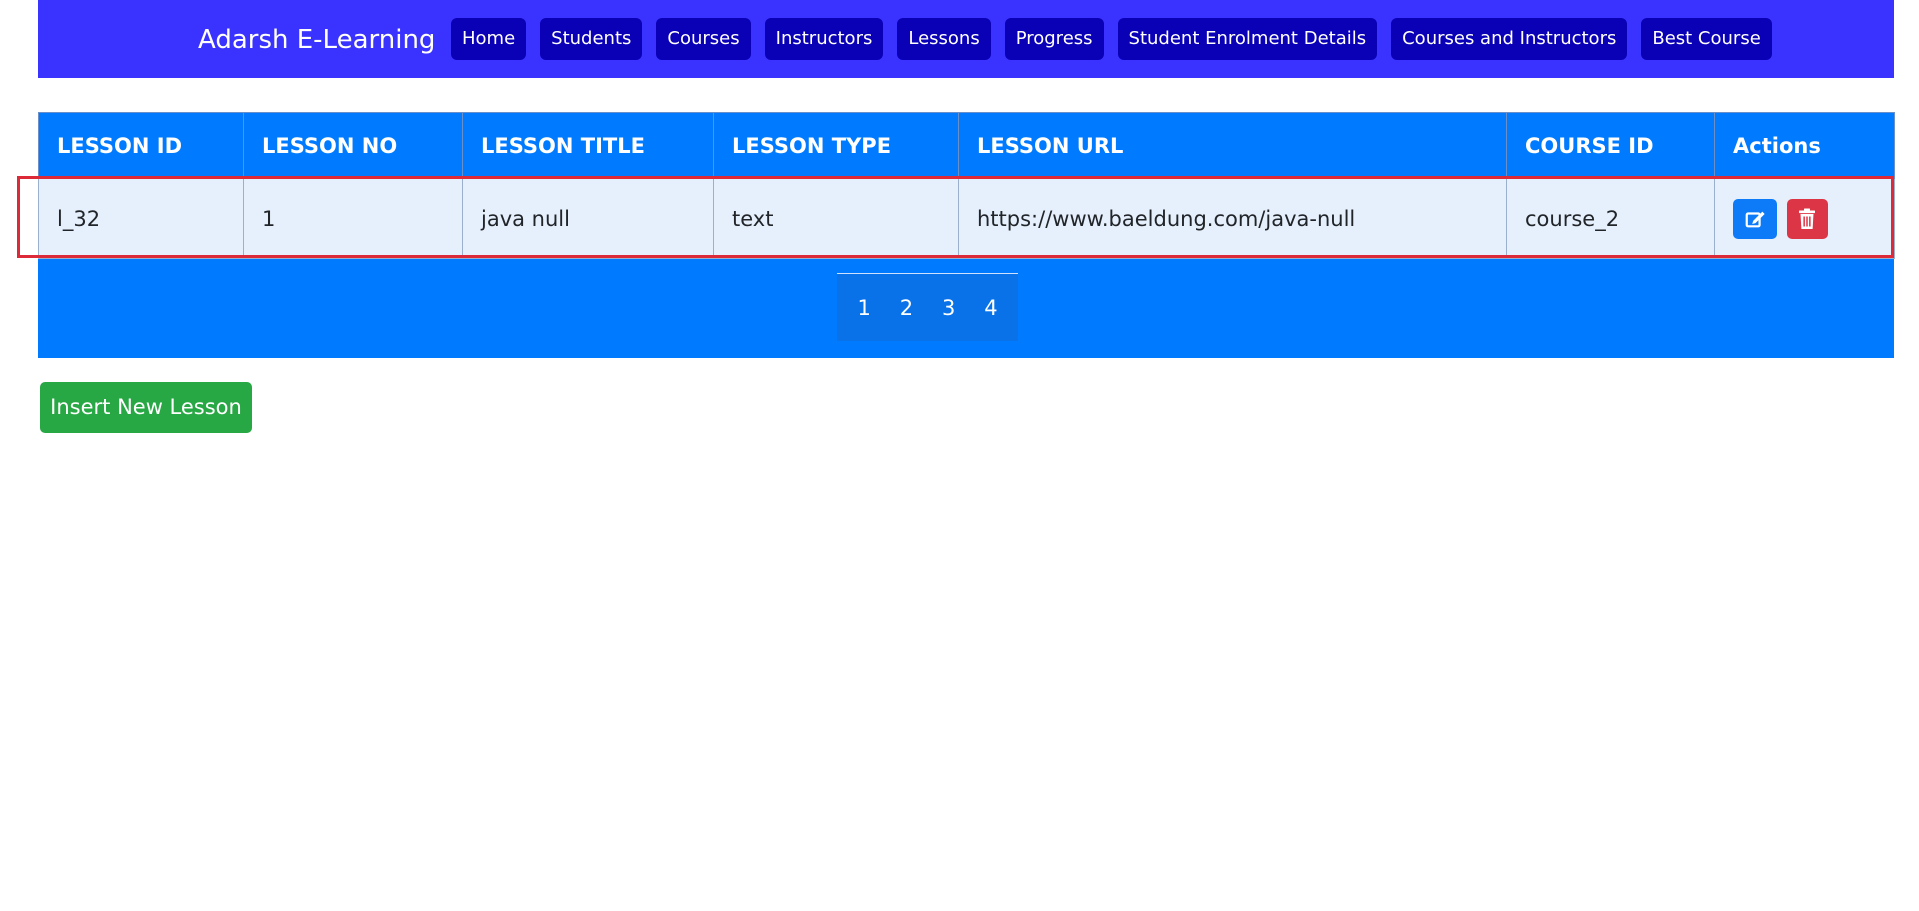 The height and width of the screenshot is (911, 1919). Describe the element at coordinates (944, 39) in the screenshot. I see `nav-lessons-button: Lessons` at that location.